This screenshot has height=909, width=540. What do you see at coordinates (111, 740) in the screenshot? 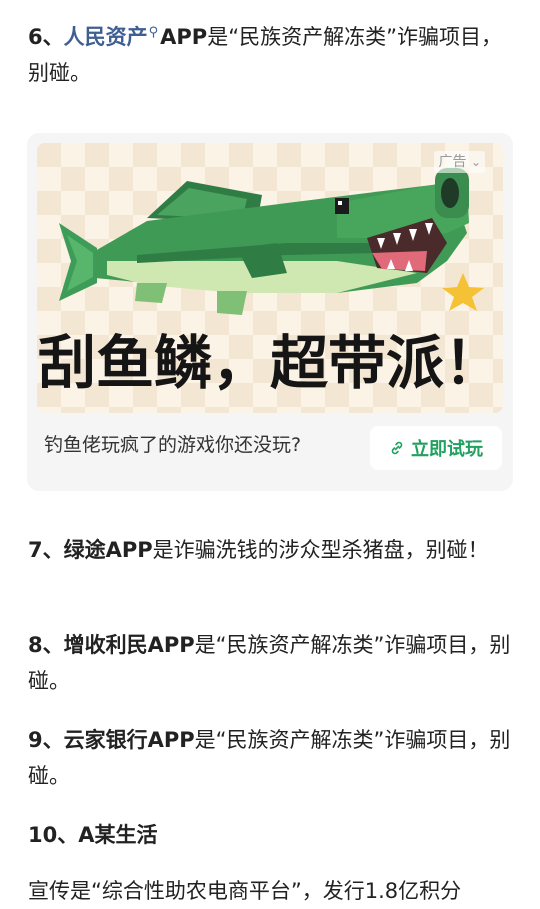
I see `item-title: 9、云家银行APP` at bounding box center [111, 740].